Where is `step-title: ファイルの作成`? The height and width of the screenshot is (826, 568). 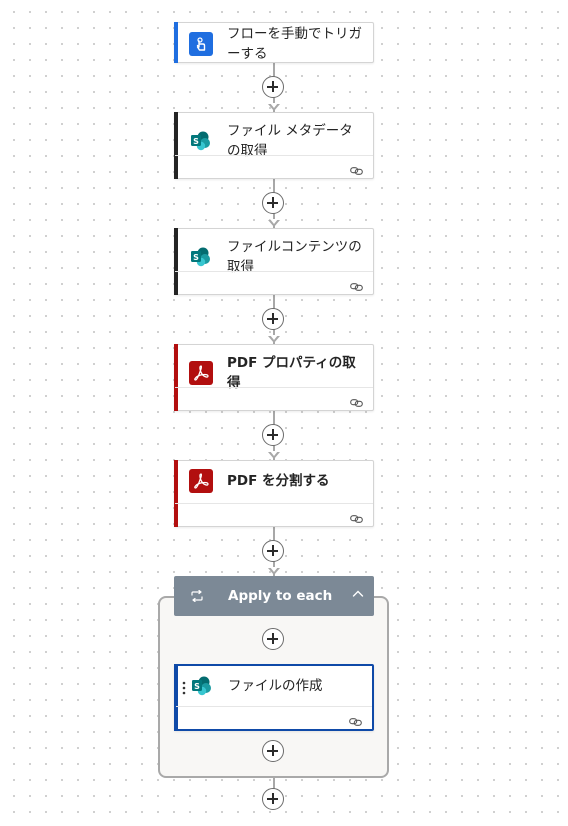
step-title: ファイルの作成 is located at coordinates (275, 686).